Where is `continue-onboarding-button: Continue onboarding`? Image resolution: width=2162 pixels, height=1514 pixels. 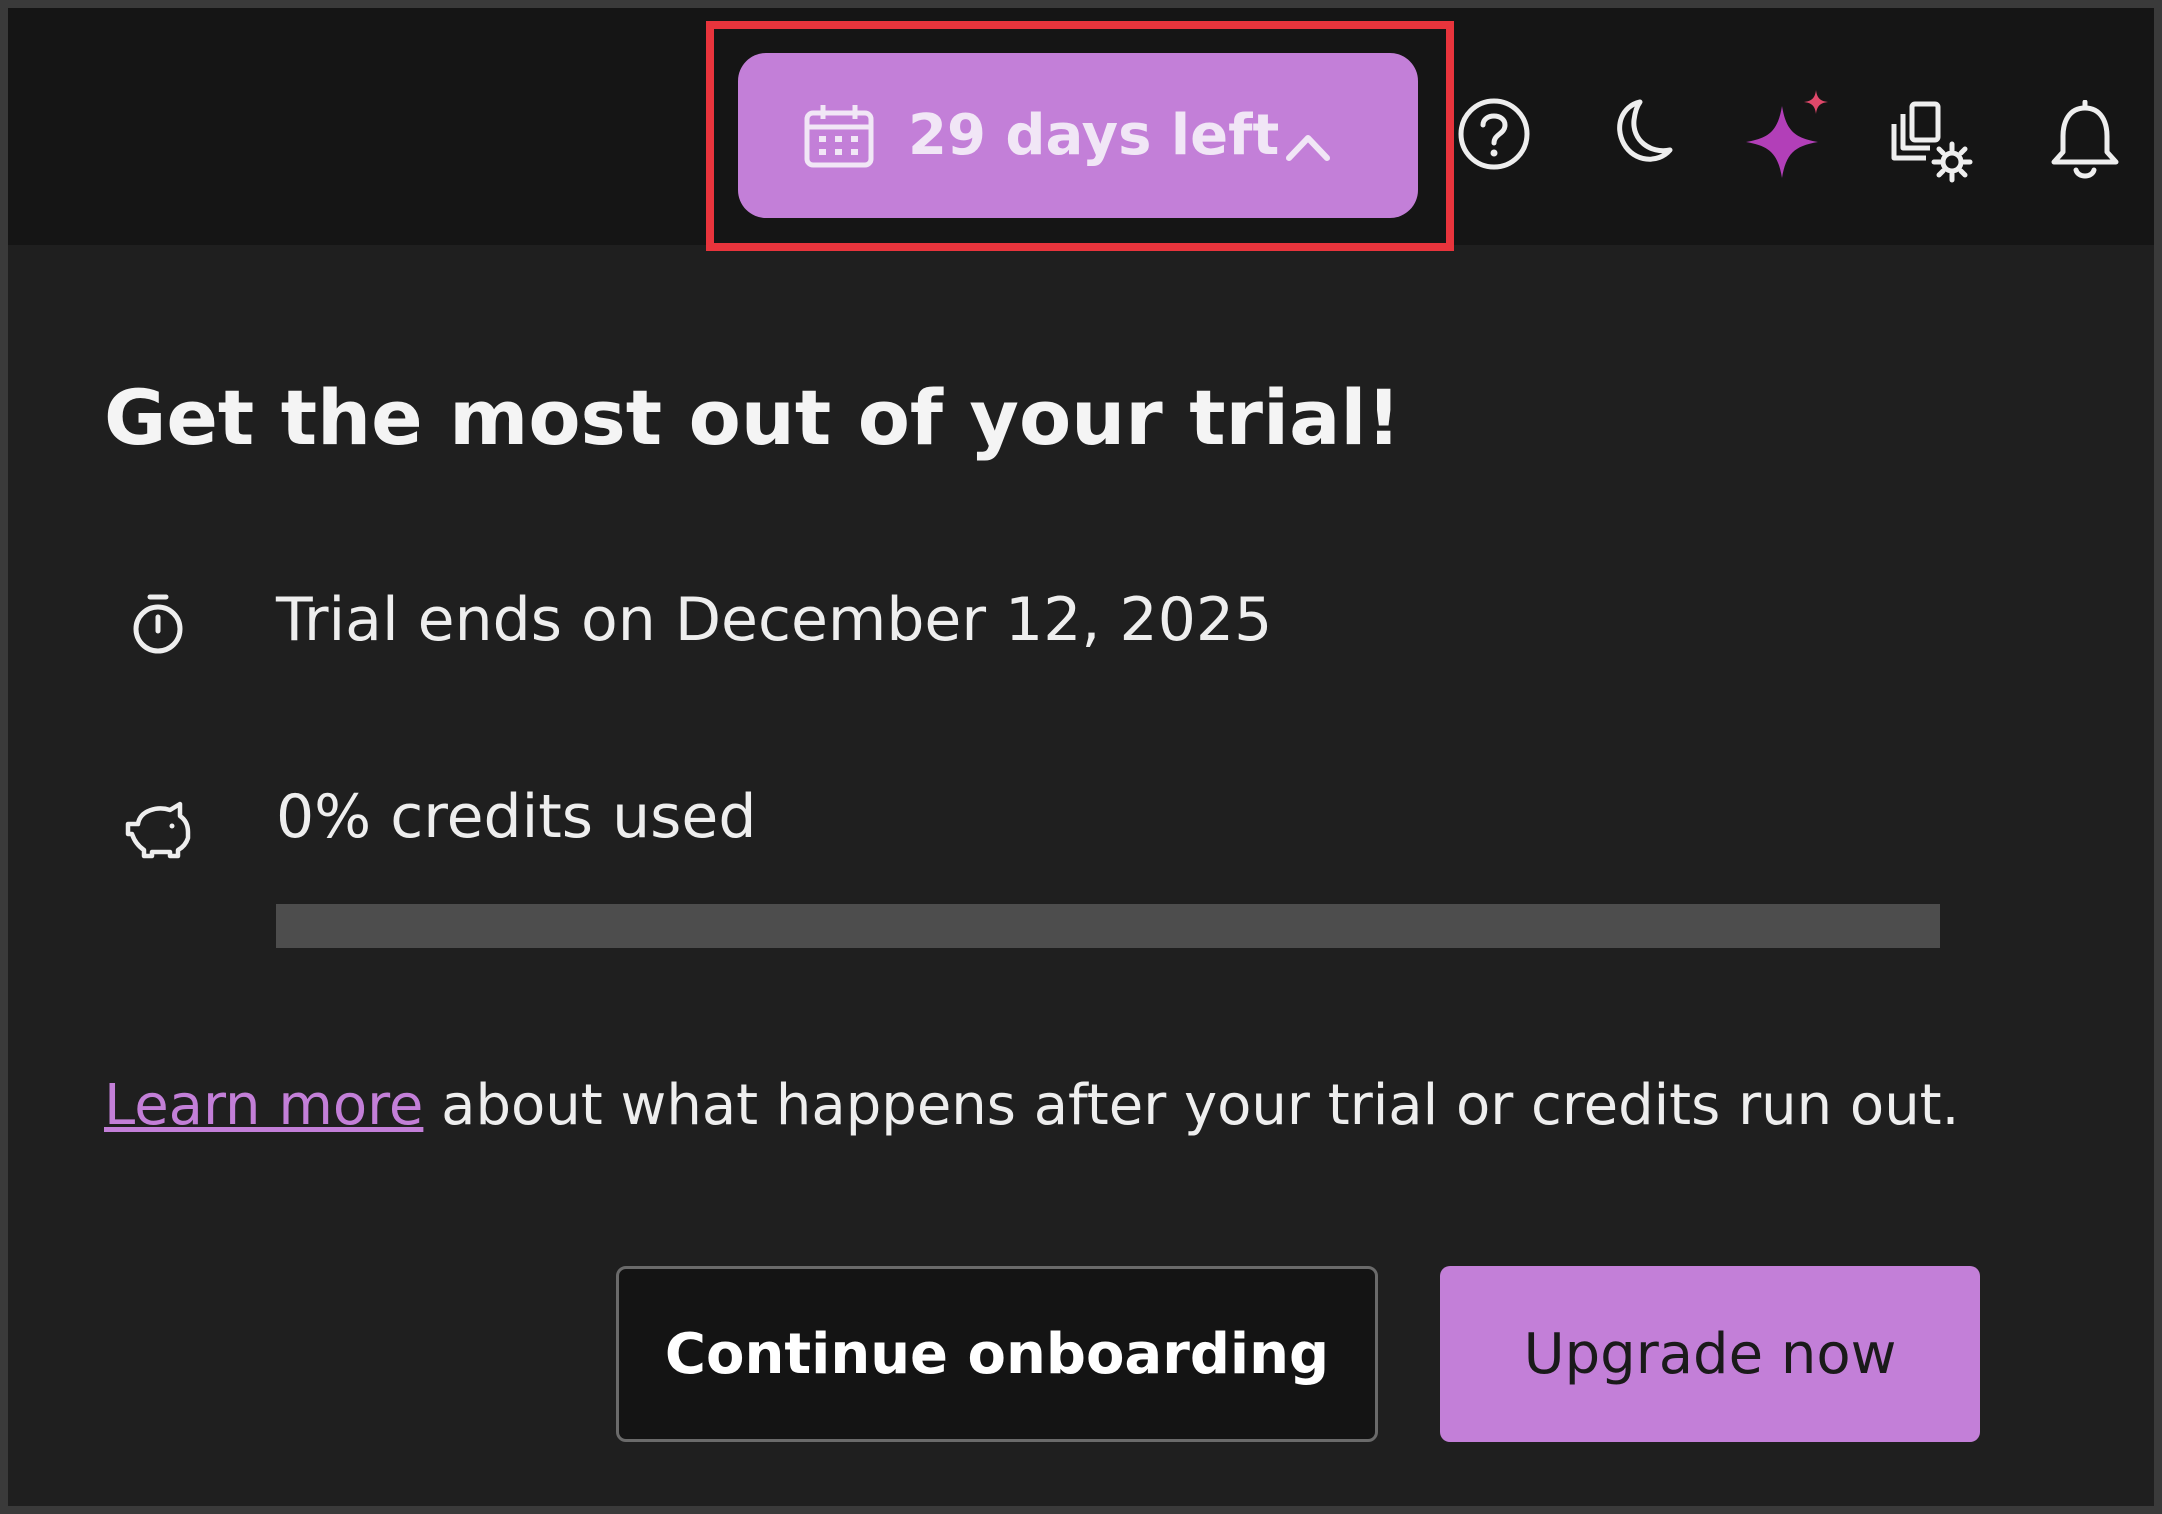
continue-onboarding-button: Continue onboarding is located at coordinates (997, 1354).